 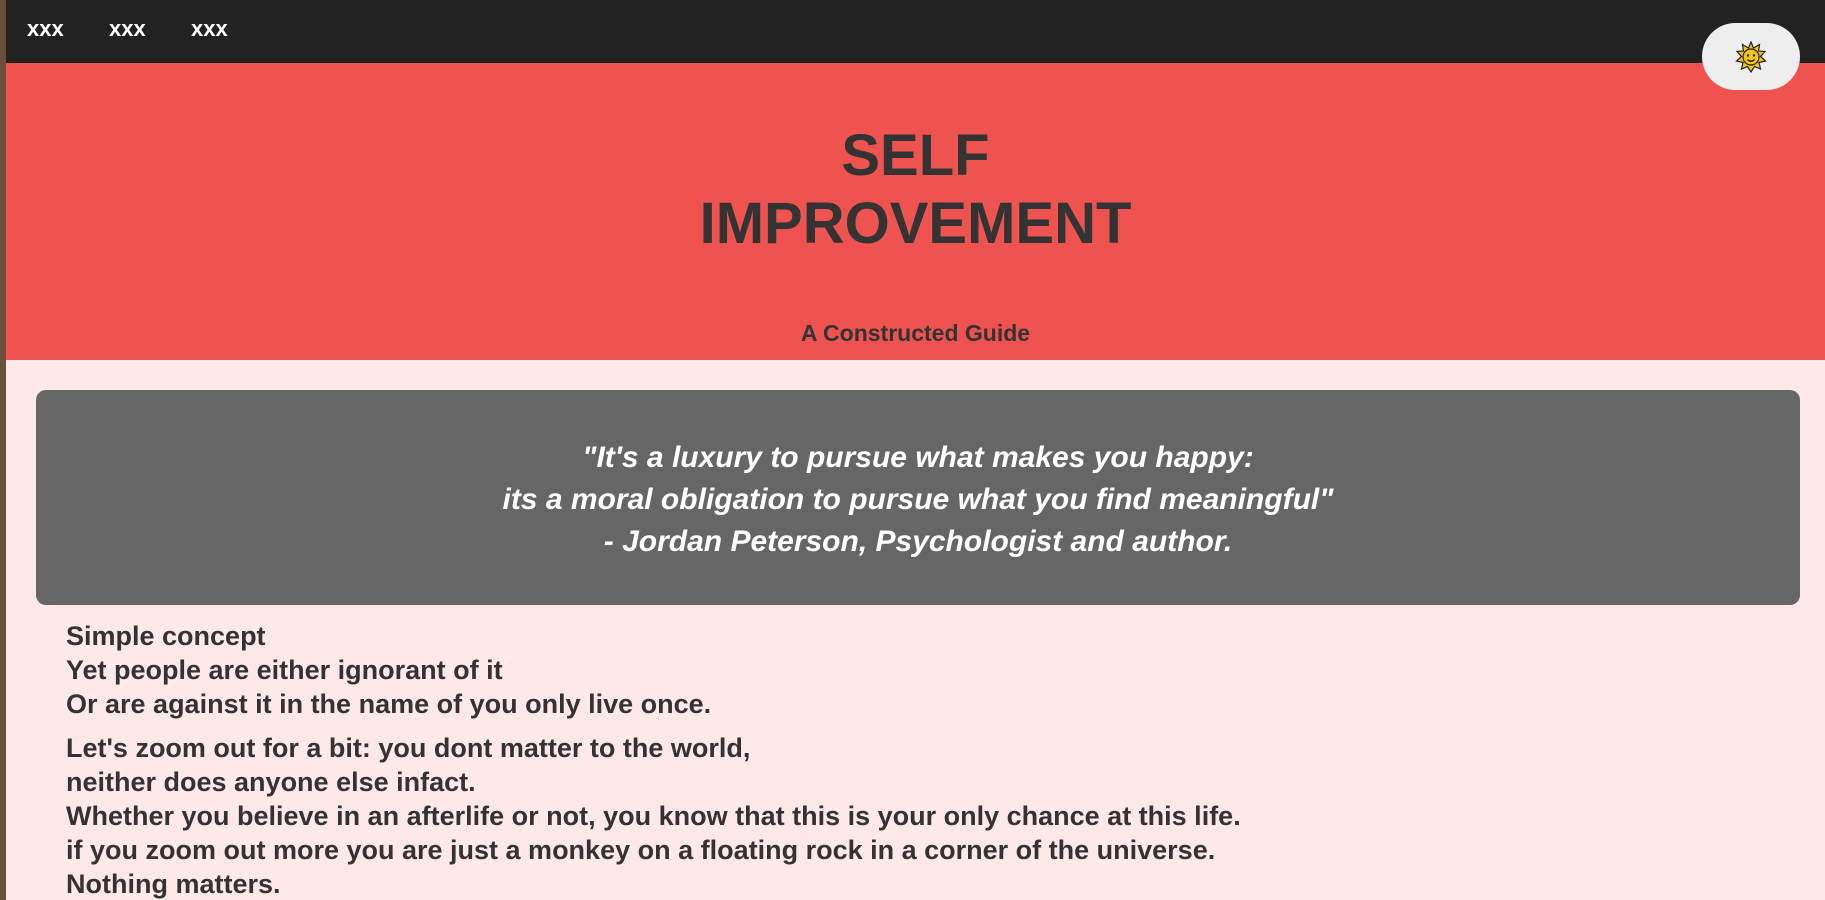 What do you see at coordinates (284, 670) in the screenshot?
I see `paragraph-line: Yet people are either ignorant of it` at bounding box center [284, 670].